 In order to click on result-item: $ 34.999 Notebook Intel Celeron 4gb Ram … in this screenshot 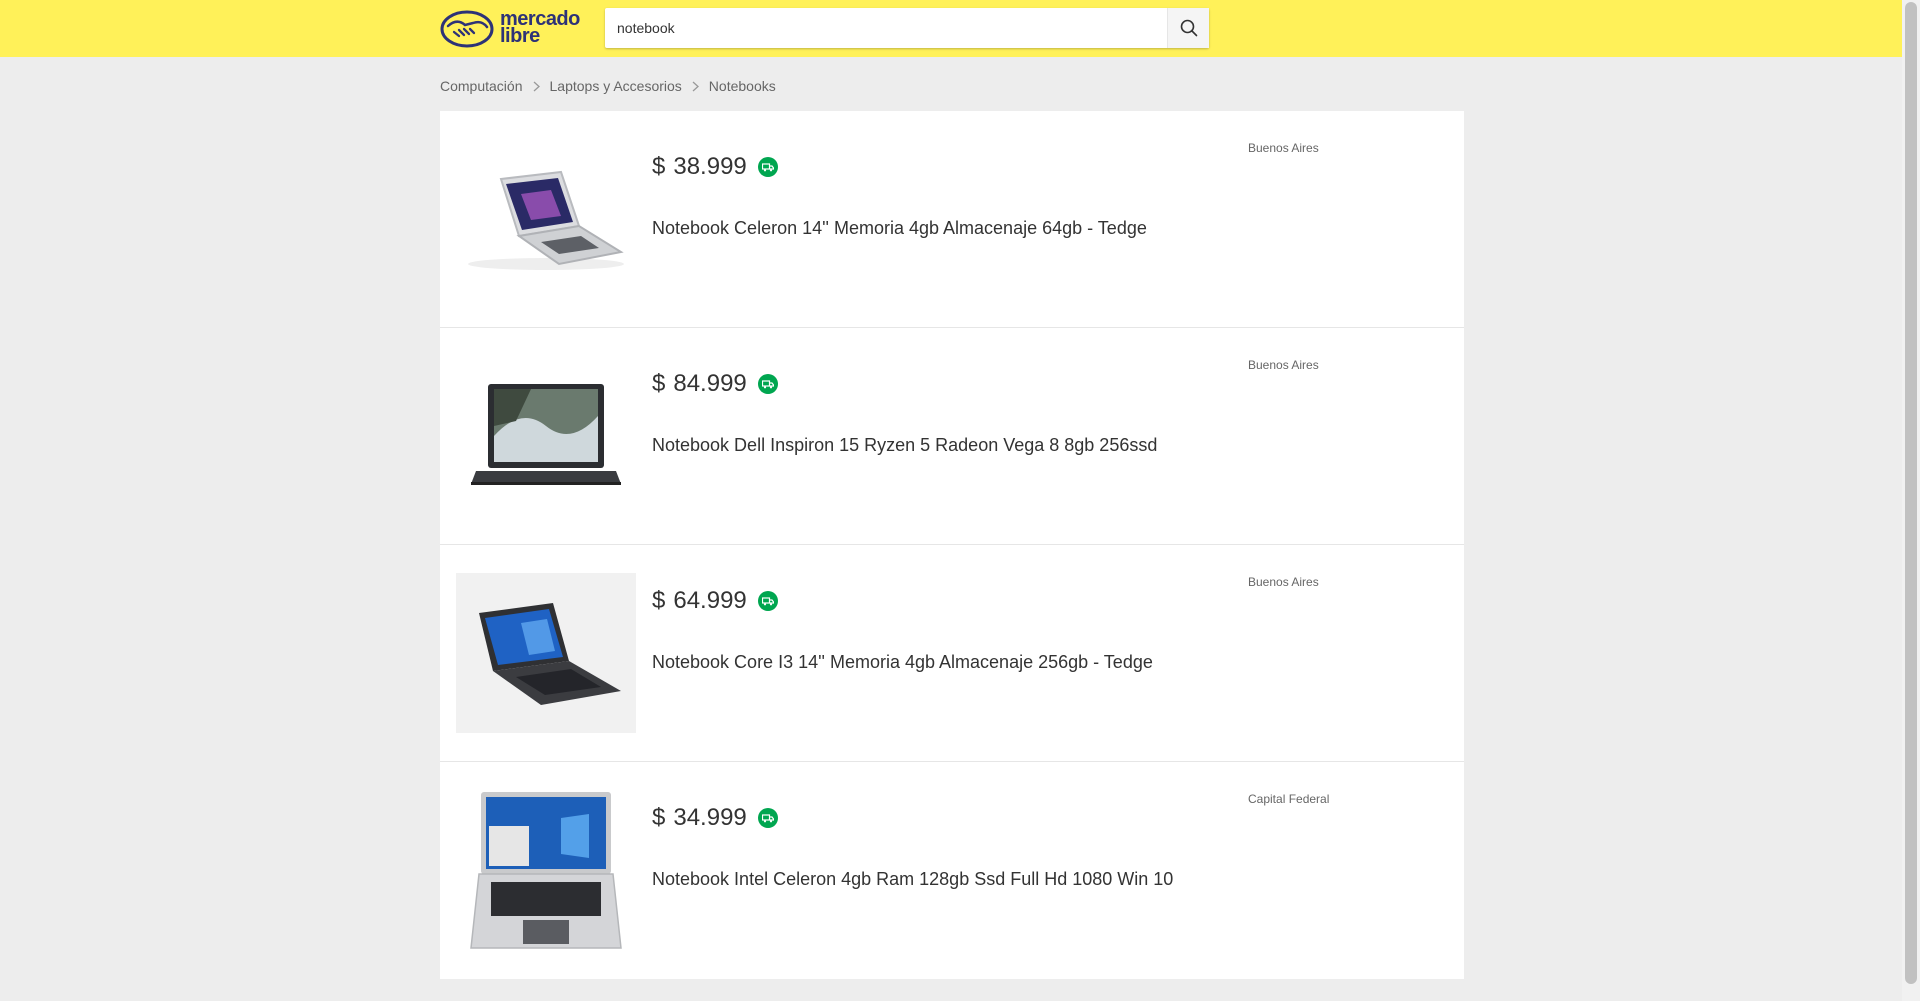, I will do `click(952, 870)`.